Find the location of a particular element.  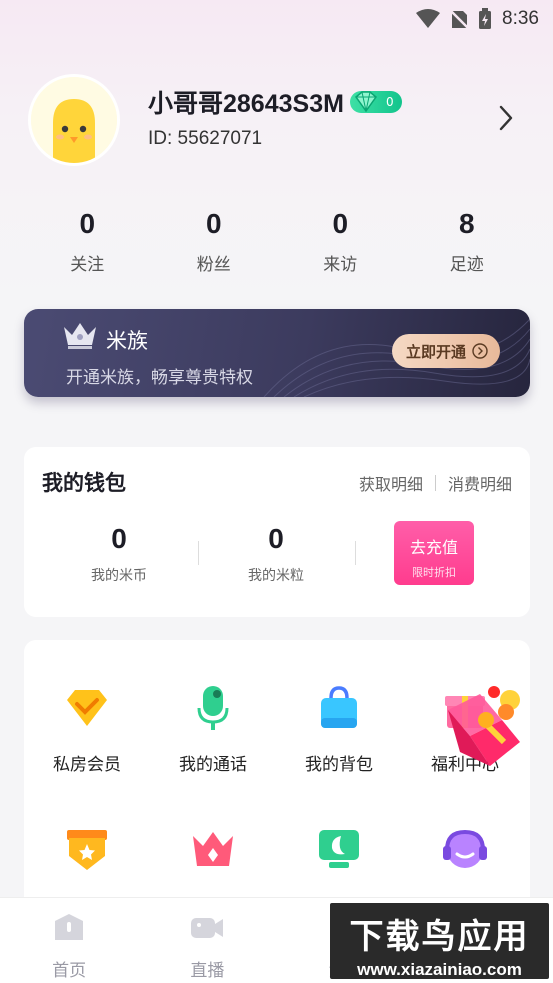

wallet-grains: 0 我的米粒 is located at coordinates (276, 554).